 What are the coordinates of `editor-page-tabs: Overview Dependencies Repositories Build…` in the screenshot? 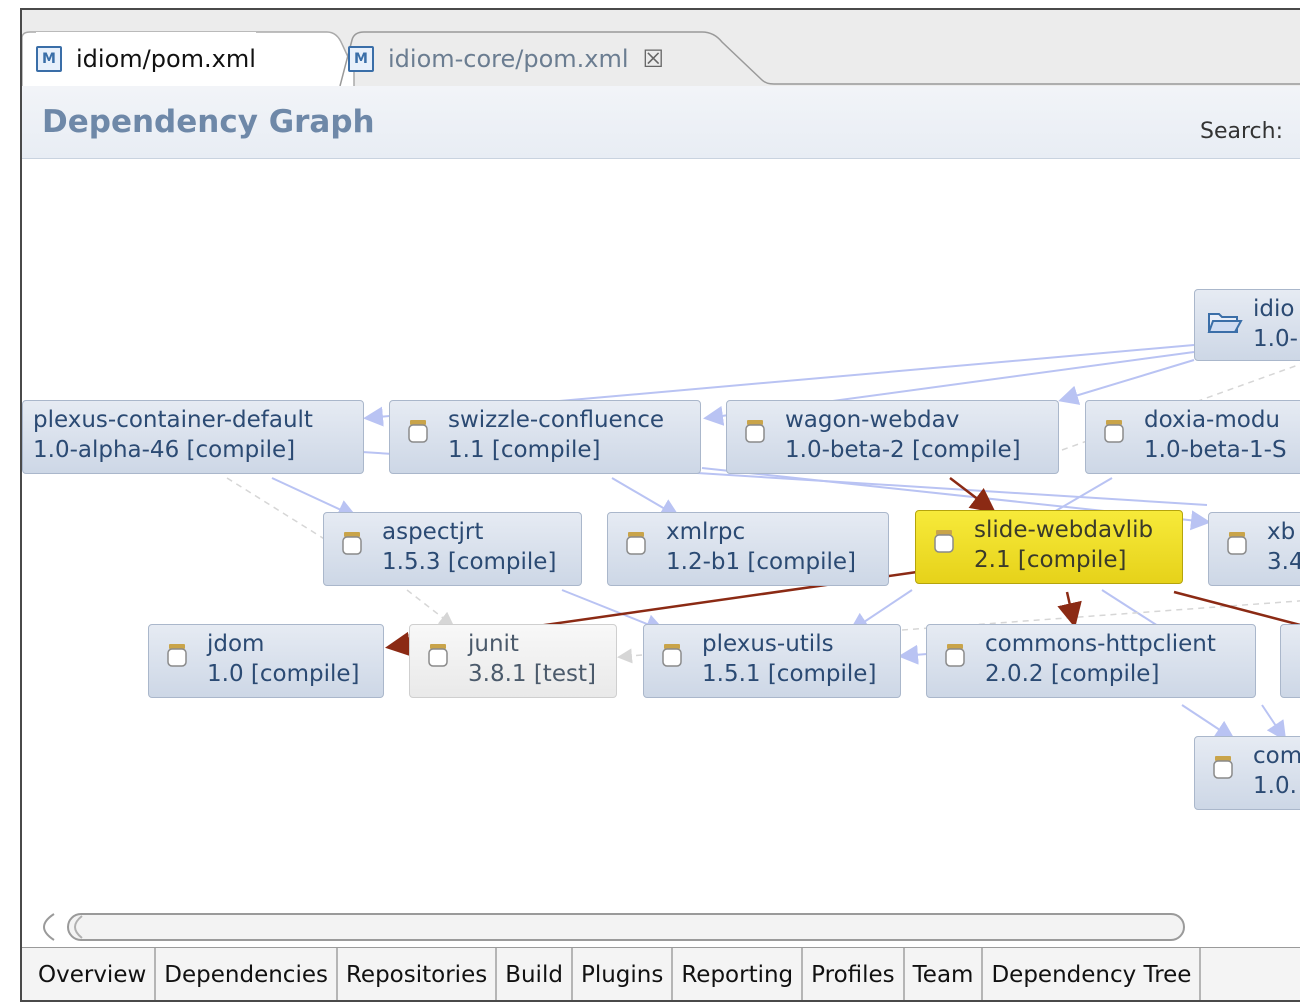 It's located at (661, 973).